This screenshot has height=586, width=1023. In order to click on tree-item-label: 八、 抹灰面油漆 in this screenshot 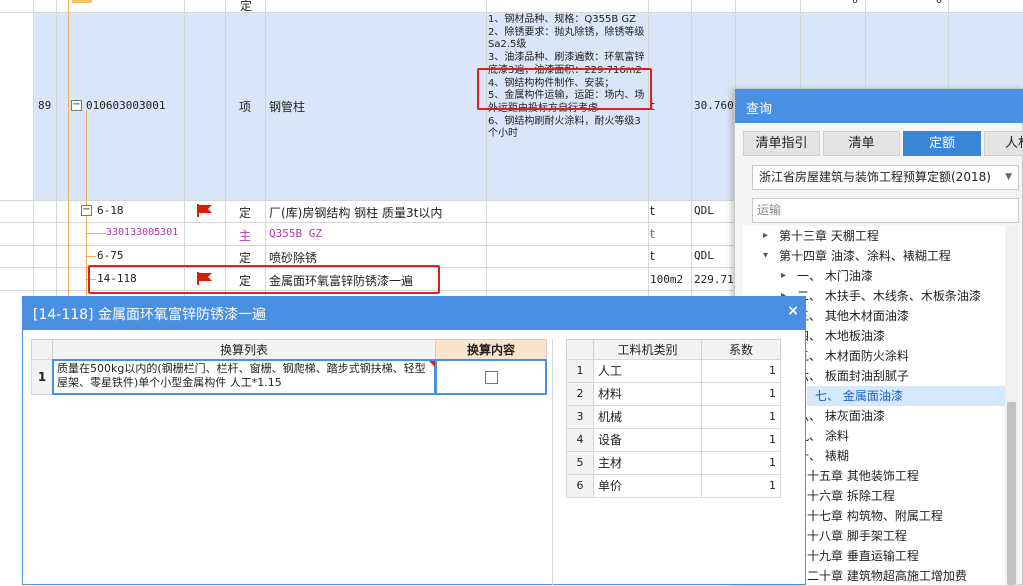, I will do `click(841, 416)`.